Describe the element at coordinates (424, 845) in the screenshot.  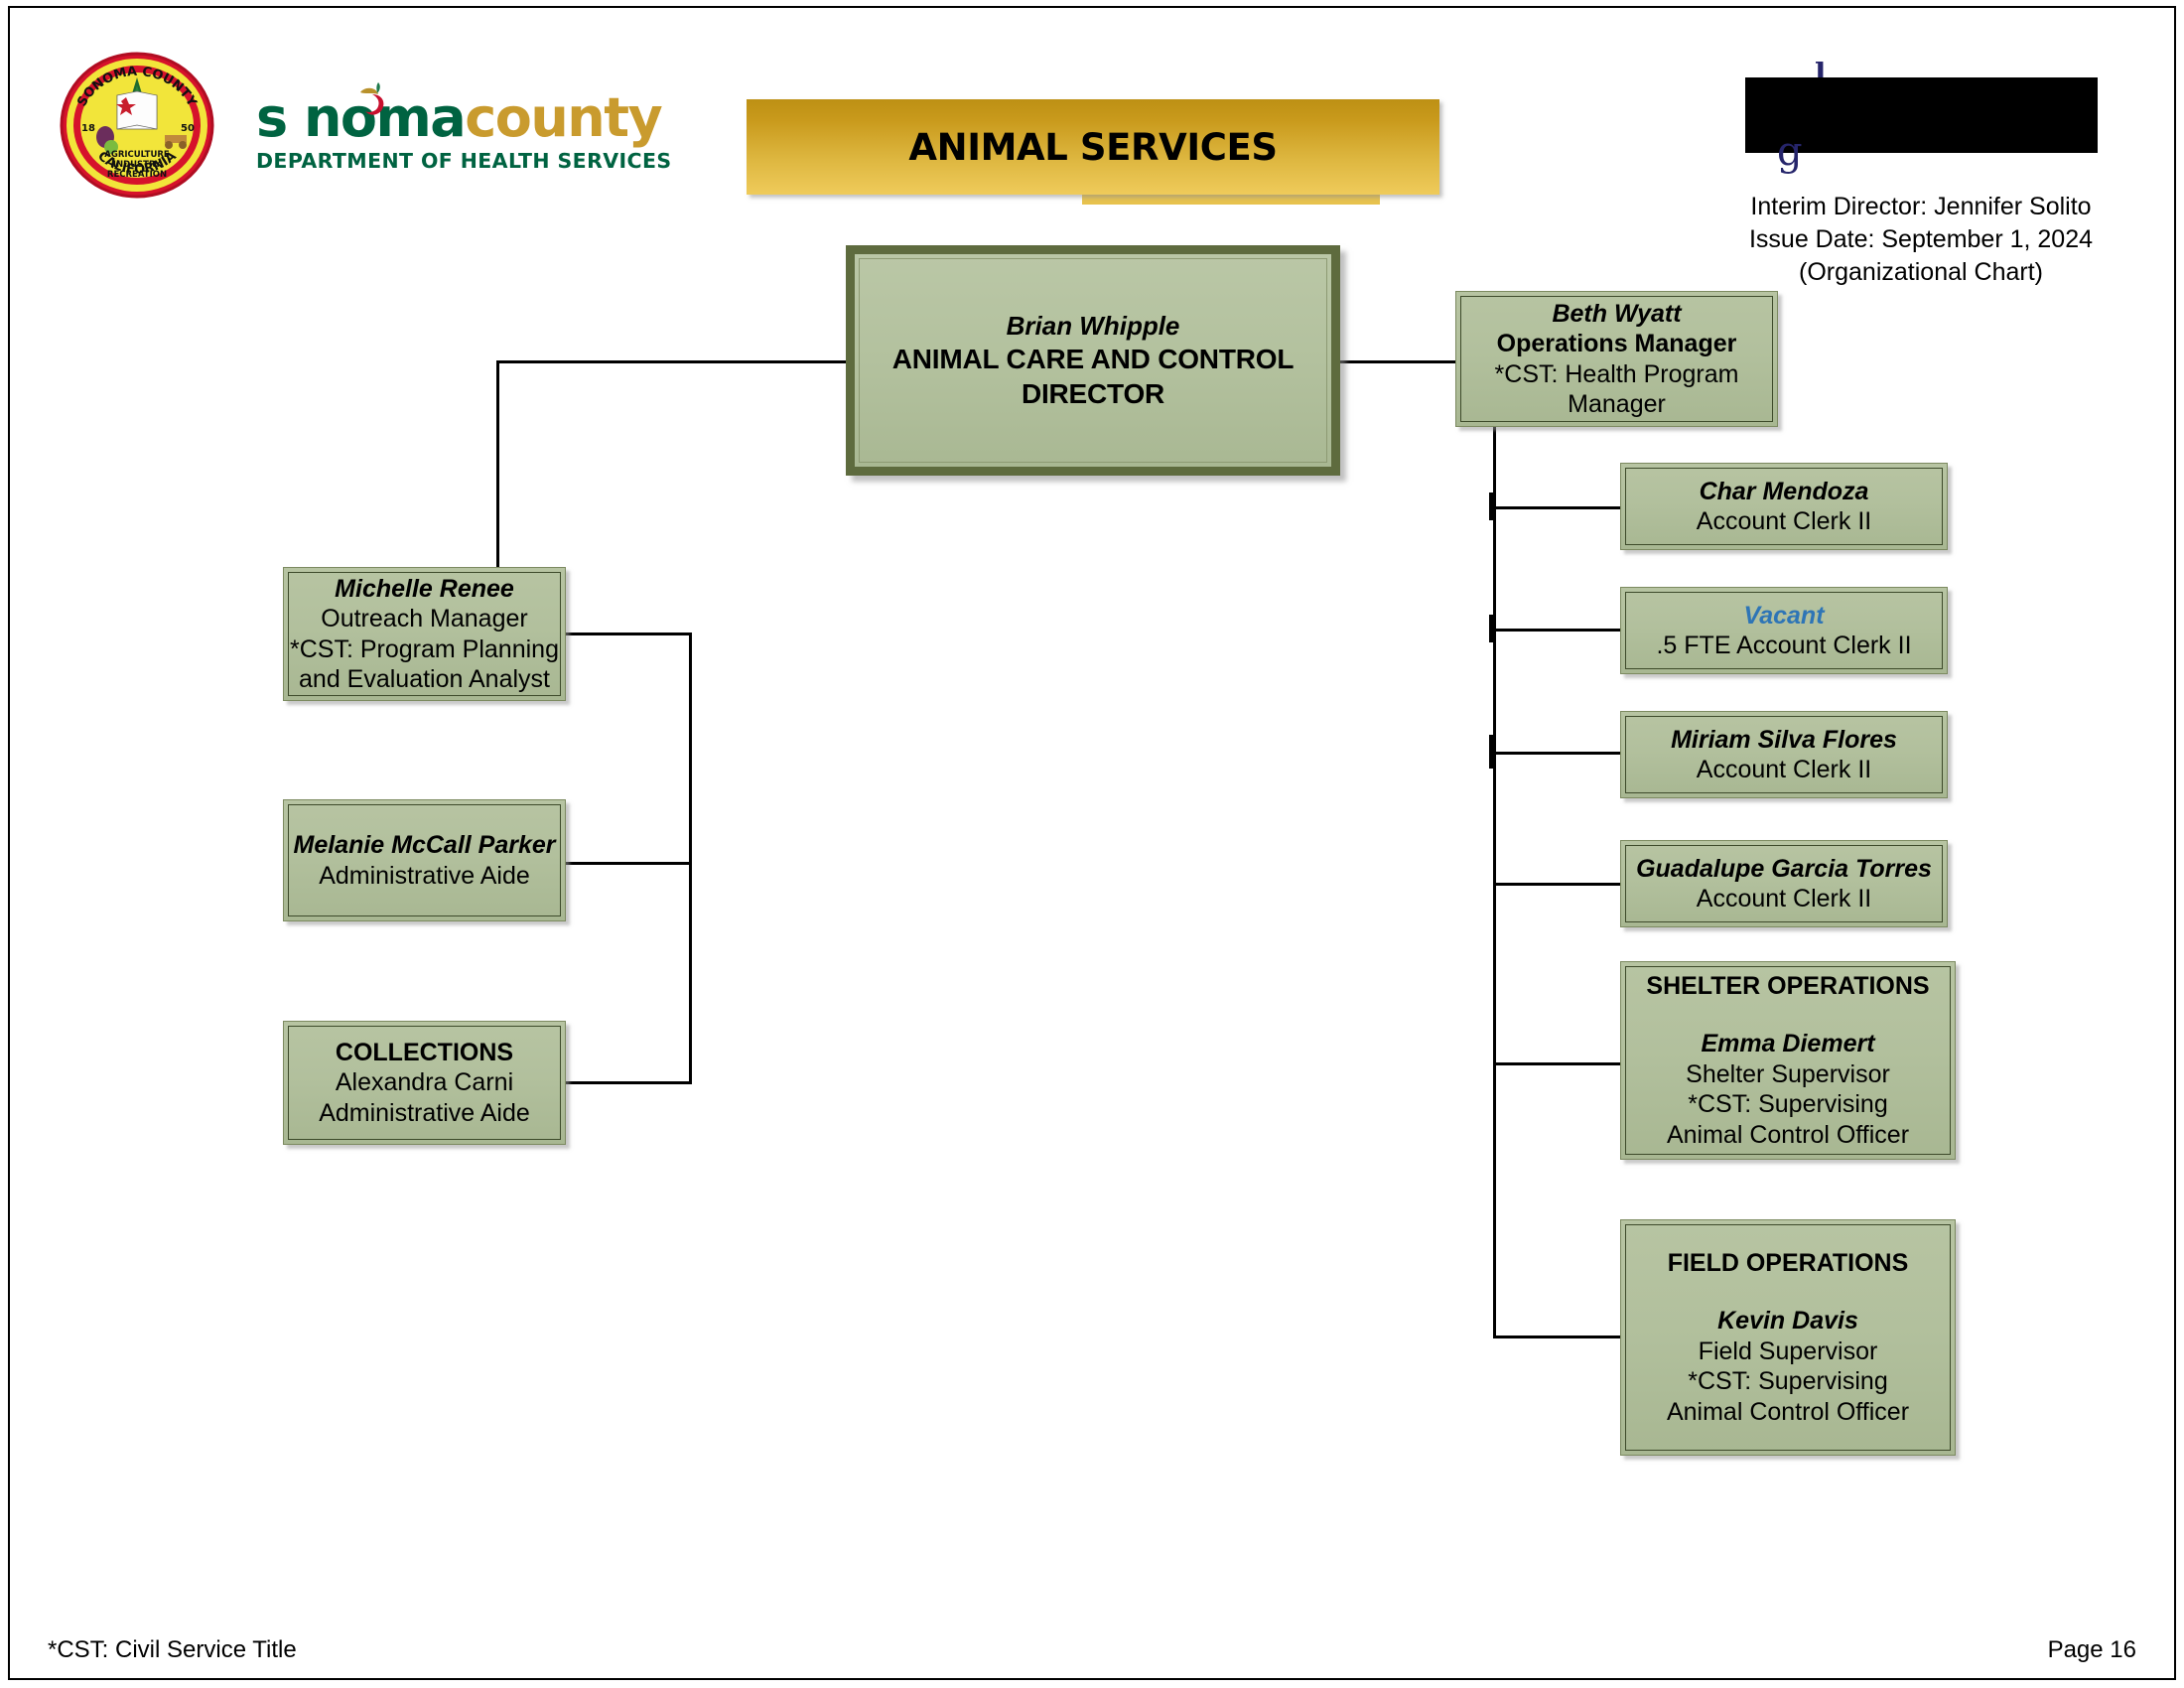
I see `admin-aide-parker-name: Melanie McCall Parker` at that location.